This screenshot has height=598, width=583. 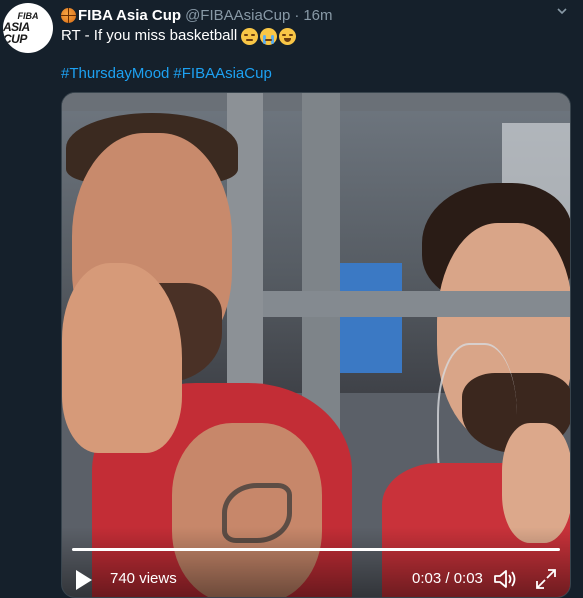 I want to click on avatar: FIBA ASIA CUP, so click(x=28, y=28).